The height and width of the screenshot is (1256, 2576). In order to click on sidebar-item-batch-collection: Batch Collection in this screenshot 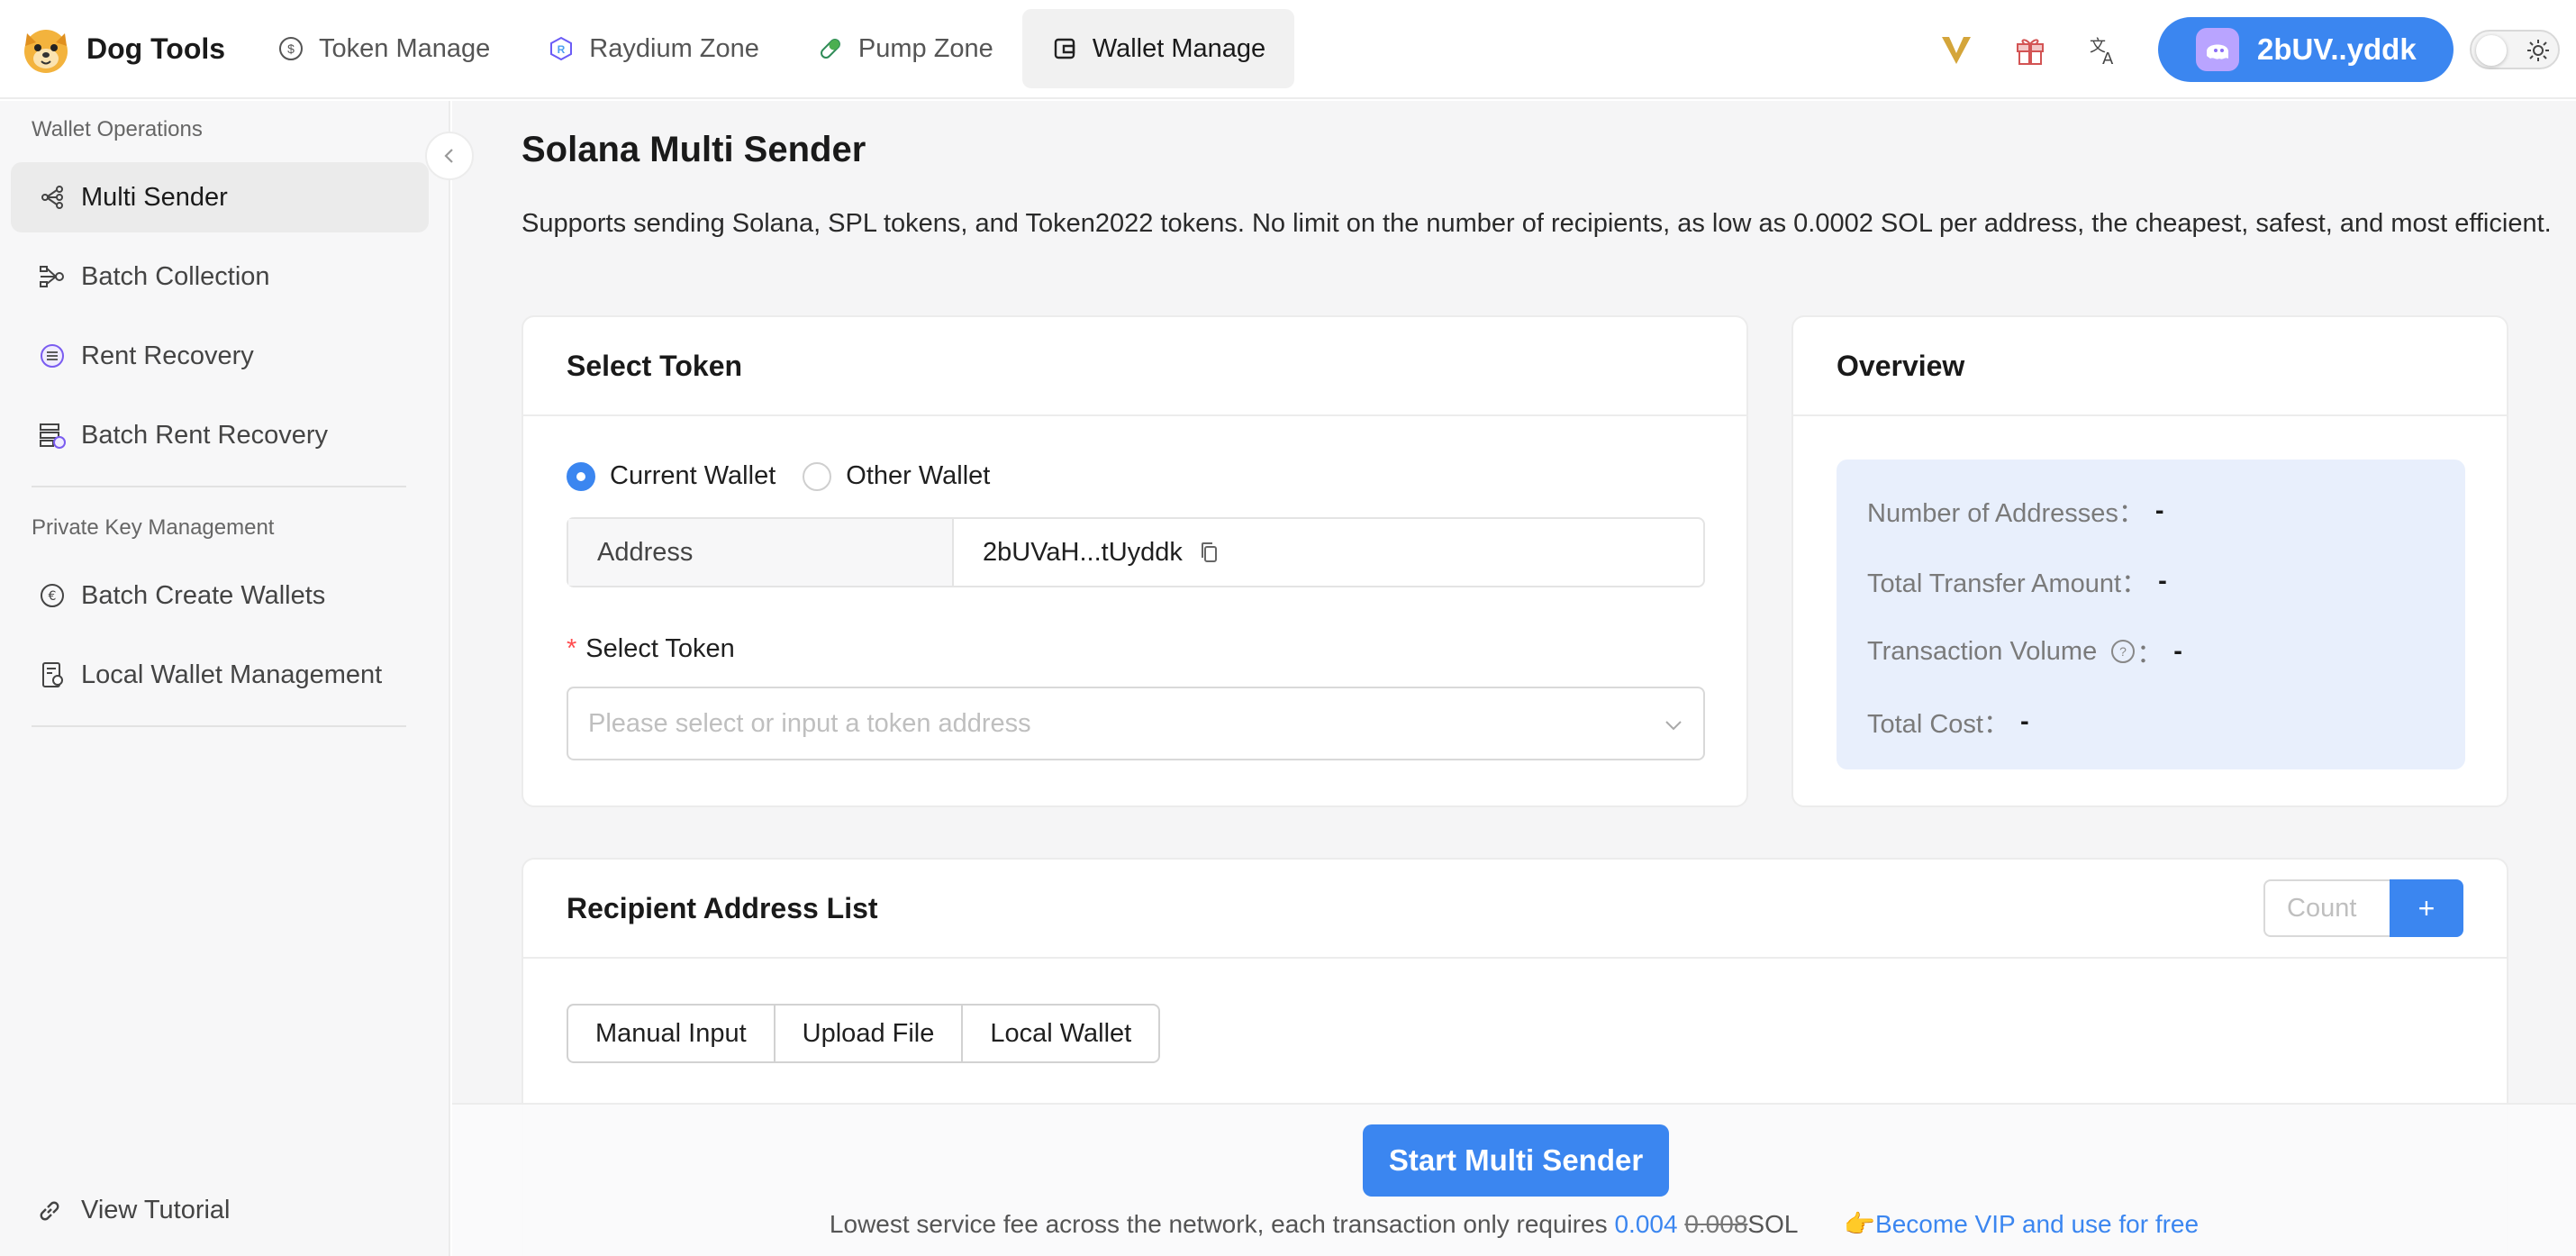, I will do `click(220, 276)`.